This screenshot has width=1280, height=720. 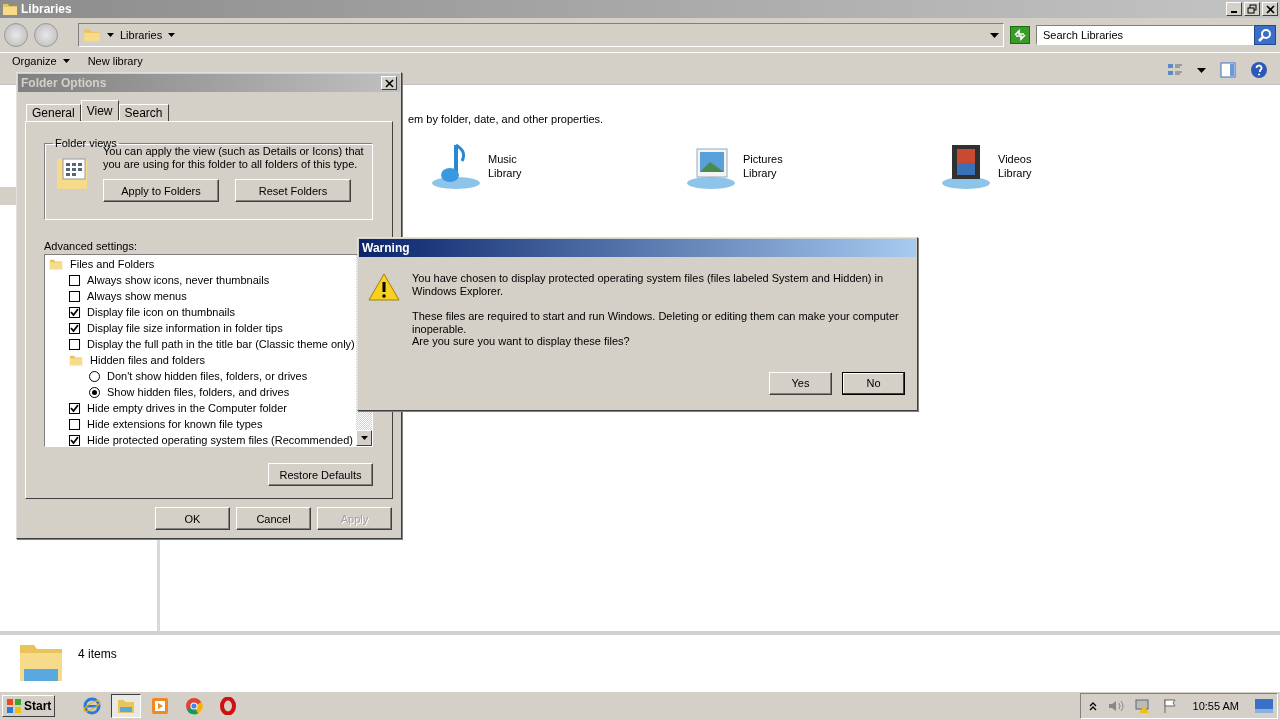 I want to click on search-button, so click(x=1265, y=35).